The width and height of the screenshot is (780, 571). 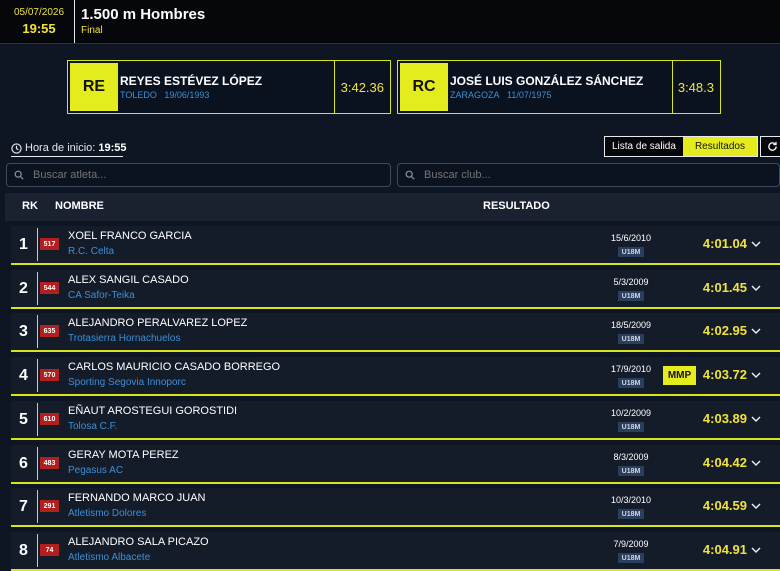 I want to click on event-date: 05/07/2026, so click(x=39, y=12).